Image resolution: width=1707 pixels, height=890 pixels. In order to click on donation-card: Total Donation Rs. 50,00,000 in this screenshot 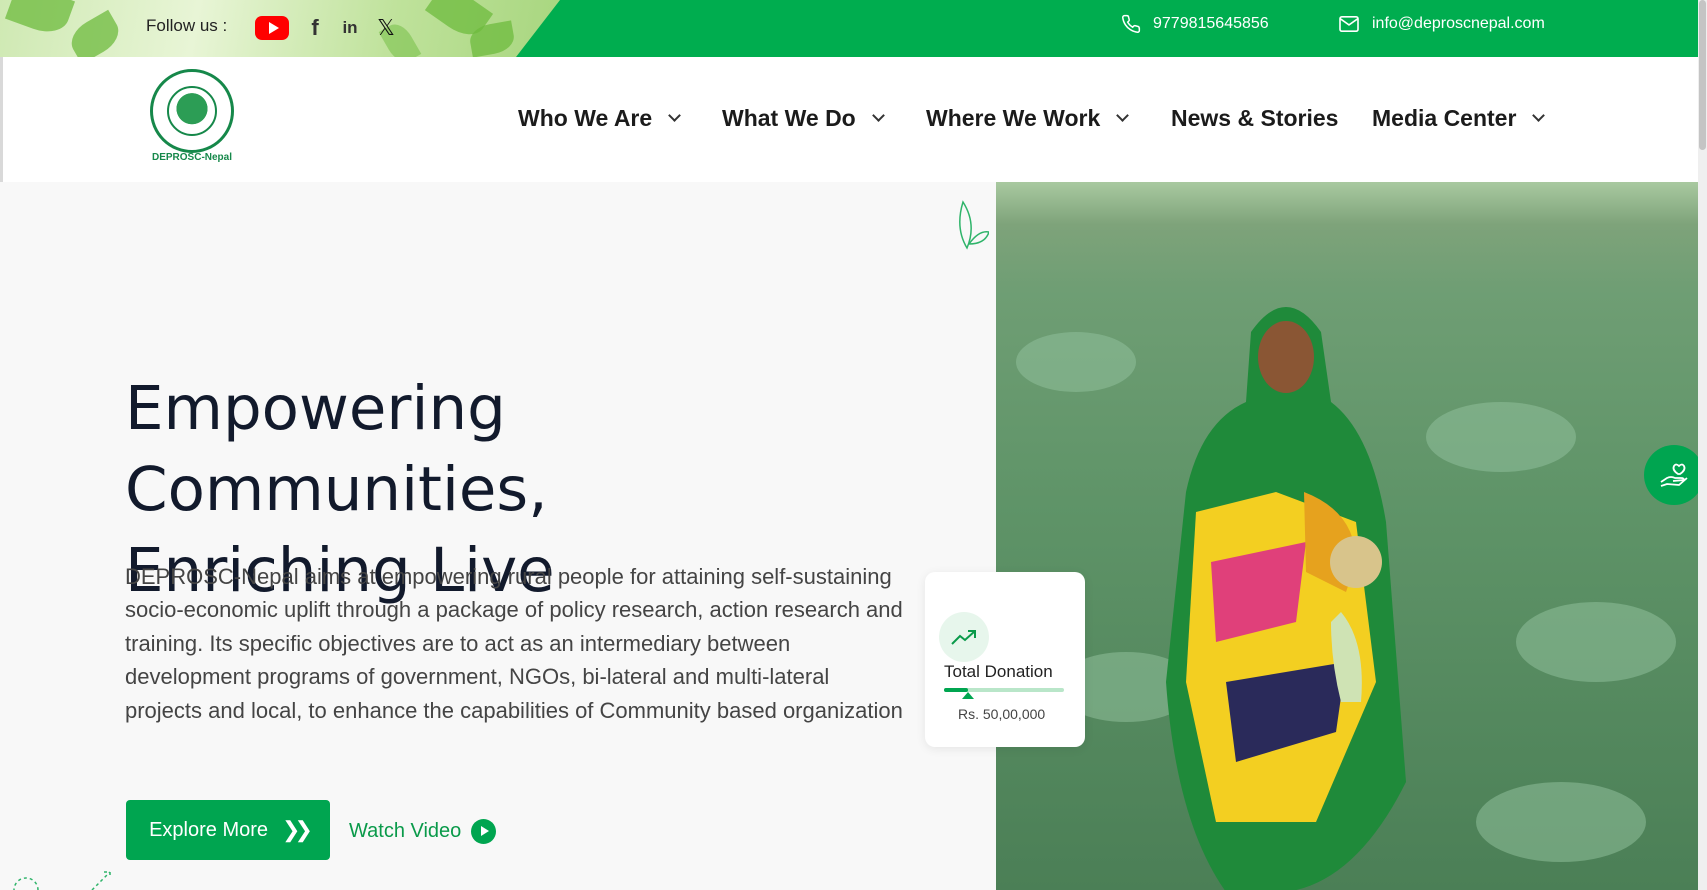, I will do `click(1005, 659)`.